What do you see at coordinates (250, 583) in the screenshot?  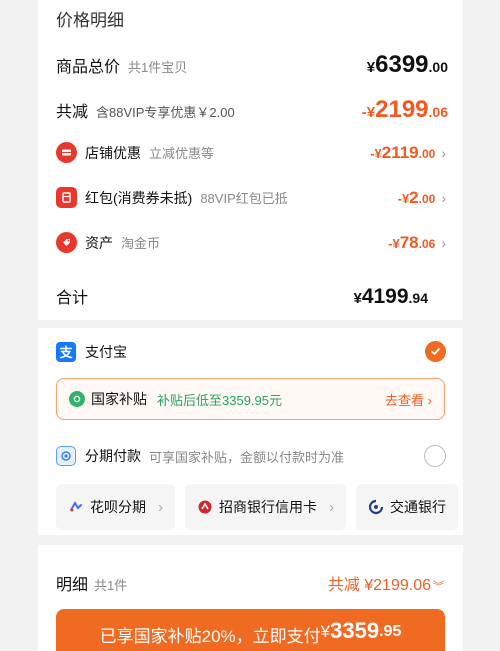 I see `detail-row: 明细 共1件 共减 ¥2199.06 ︾` at bounding box center [250, 583].